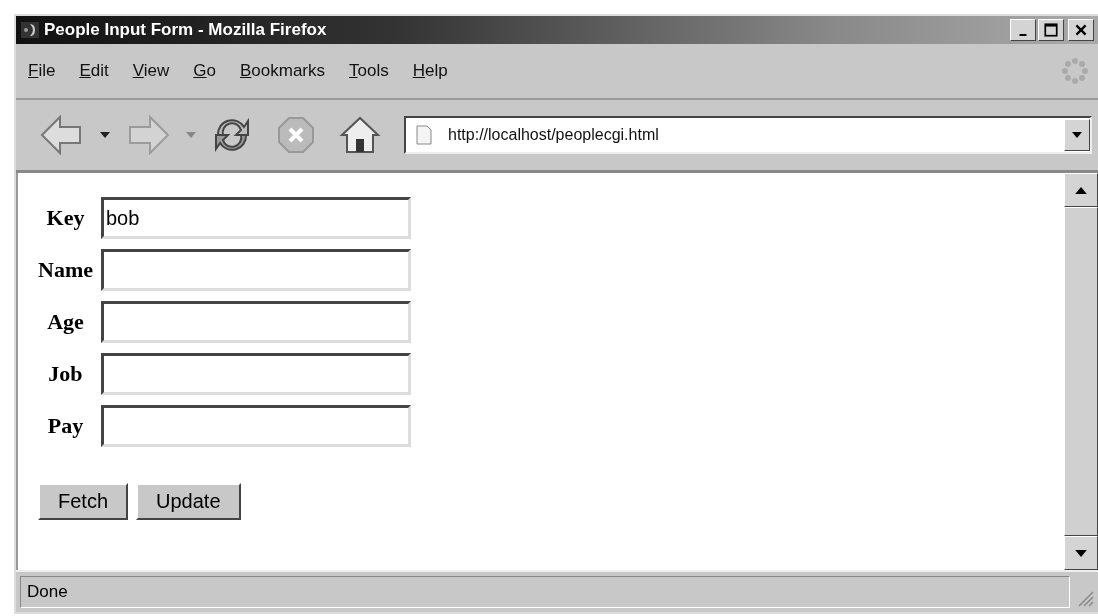 Image resolution: width=1098 pixels, height=616 pixels. I want to click on close-button, so click(1081, 30).